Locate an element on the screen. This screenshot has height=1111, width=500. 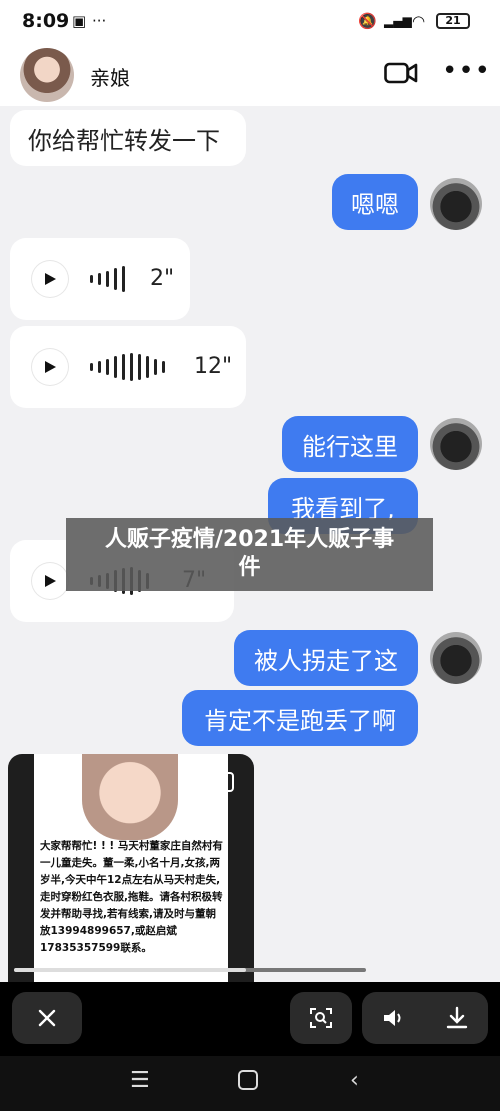
message-in: 你给帮忙转发一下 is located at coordinates (128, 138).